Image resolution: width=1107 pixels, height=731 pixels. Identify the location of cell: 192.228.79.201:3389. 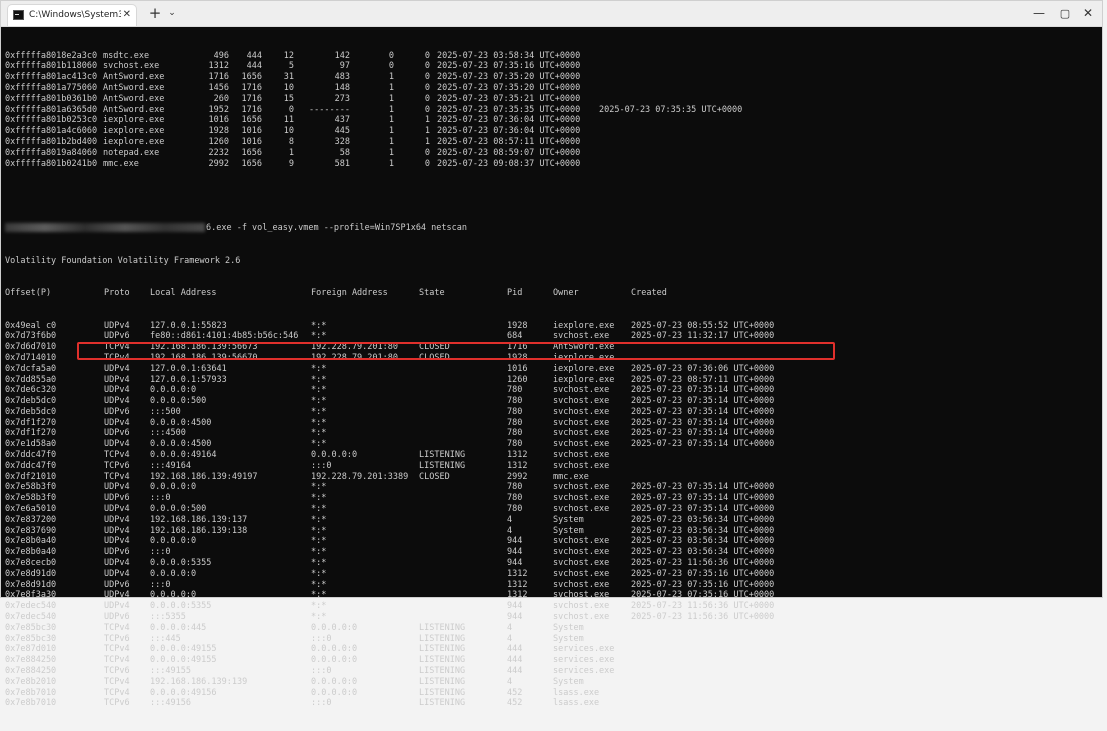
(360, 476).